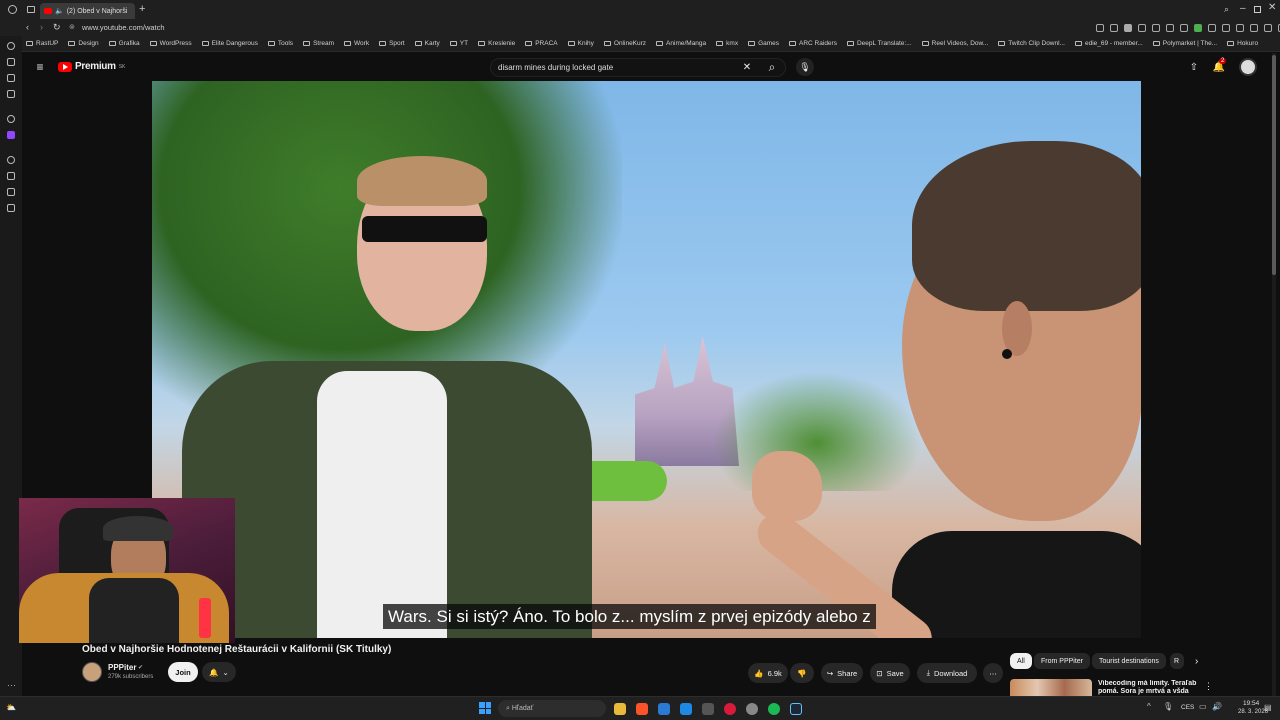 This screenshot has width=1280, height=720. I want to click on bookmark-item: kmx, so click(727, 43).